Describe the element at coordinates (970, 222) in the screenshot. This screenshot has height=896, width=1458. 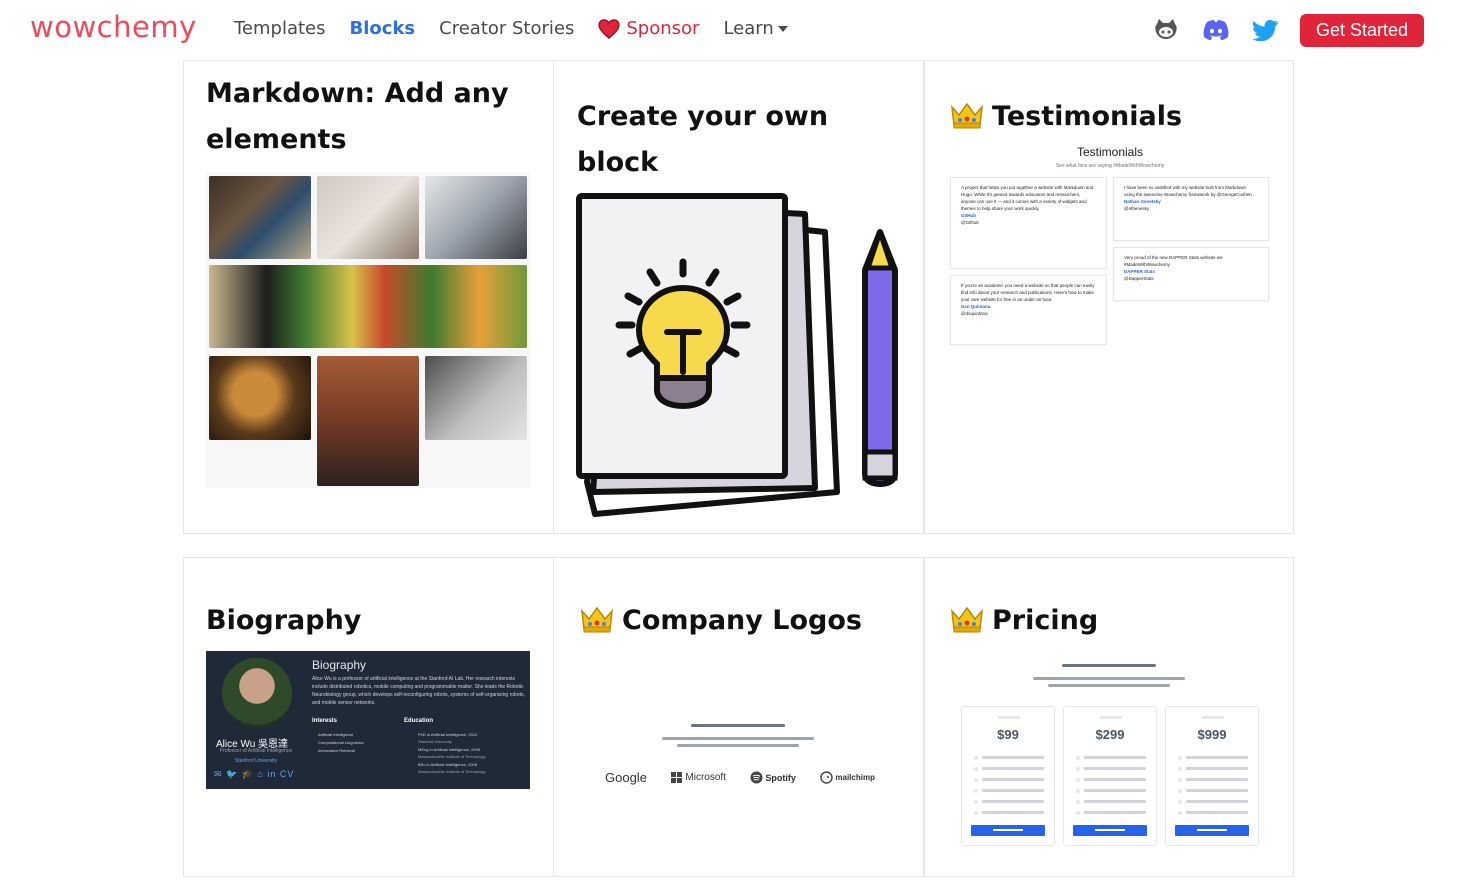
I see `testimonial-handle: @Github` at that location.